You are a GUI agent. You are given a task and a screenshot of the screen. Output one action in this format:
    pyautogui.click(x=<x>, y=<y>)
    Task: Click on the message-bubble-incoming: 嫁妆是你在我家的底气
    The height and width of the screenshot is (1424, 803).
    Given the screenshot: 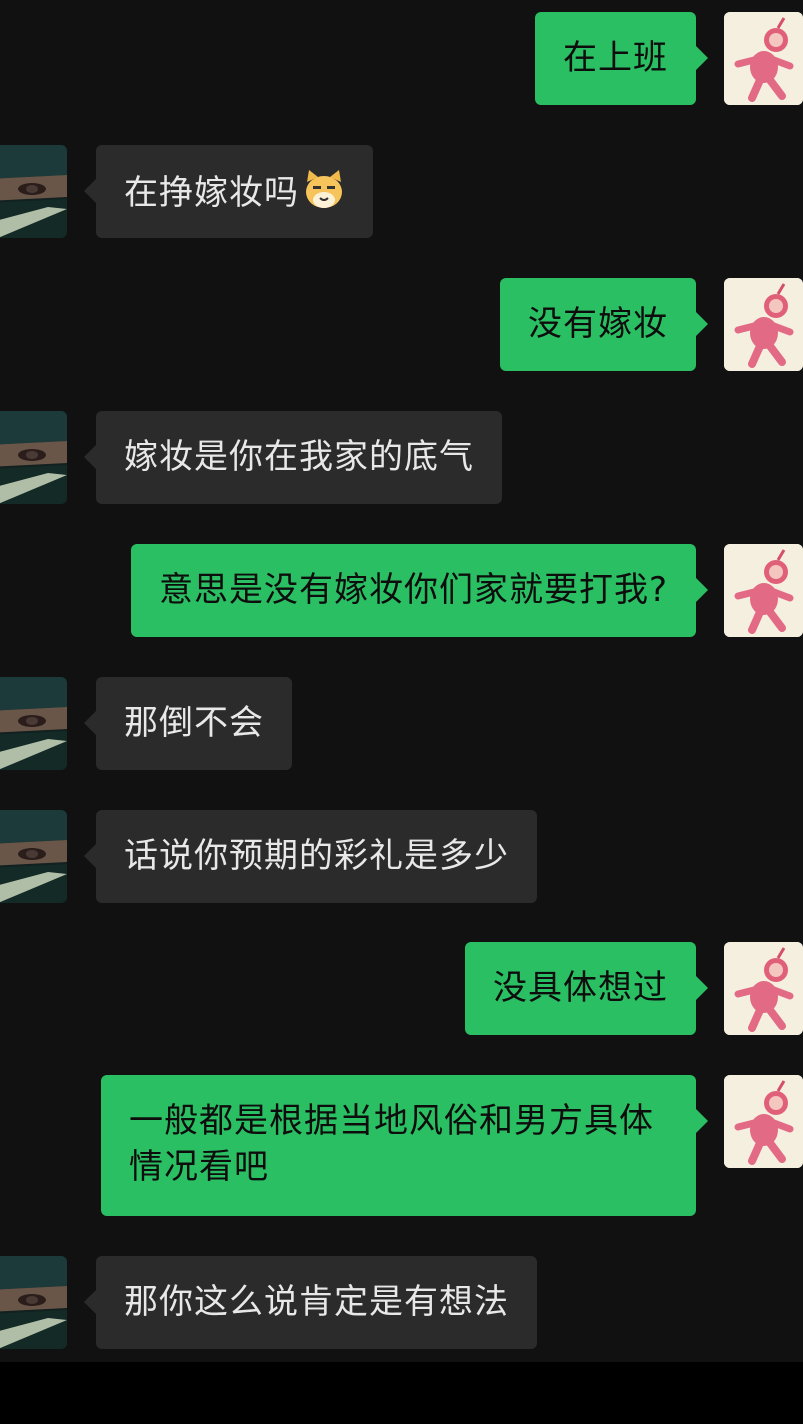 What is the action you would take?
    pyautogui.click(x=293, y=457)
    